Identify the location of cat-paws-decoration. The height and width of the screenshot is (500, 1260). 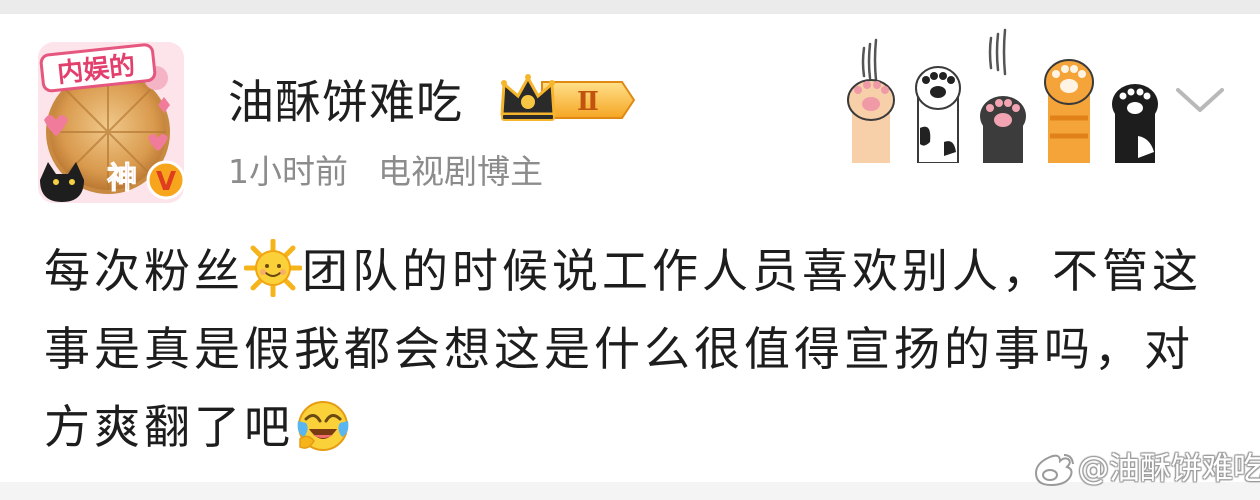
(1005, 90).